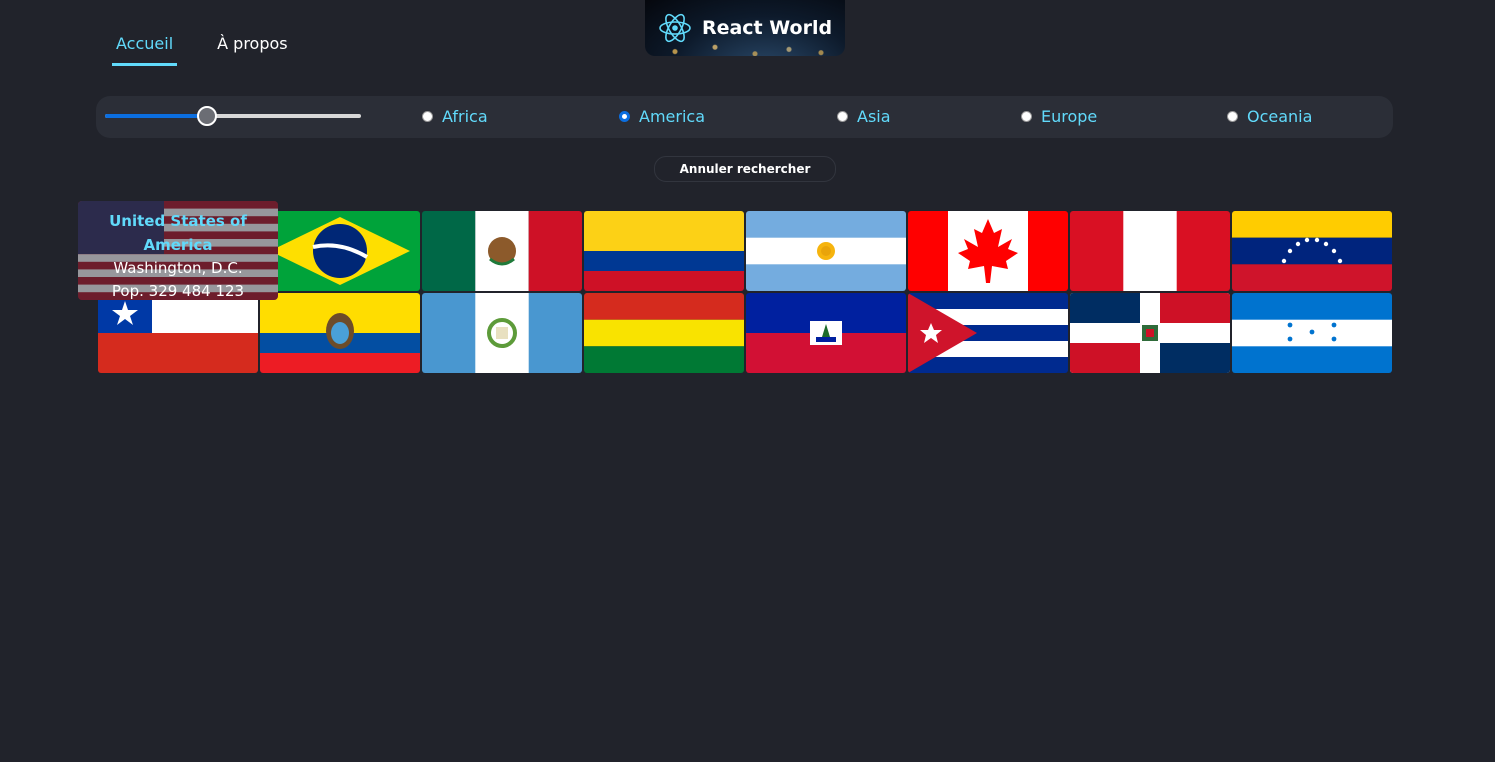 The image size is (1495, 762). I want to click on flag-cuba, so click(988, 333).